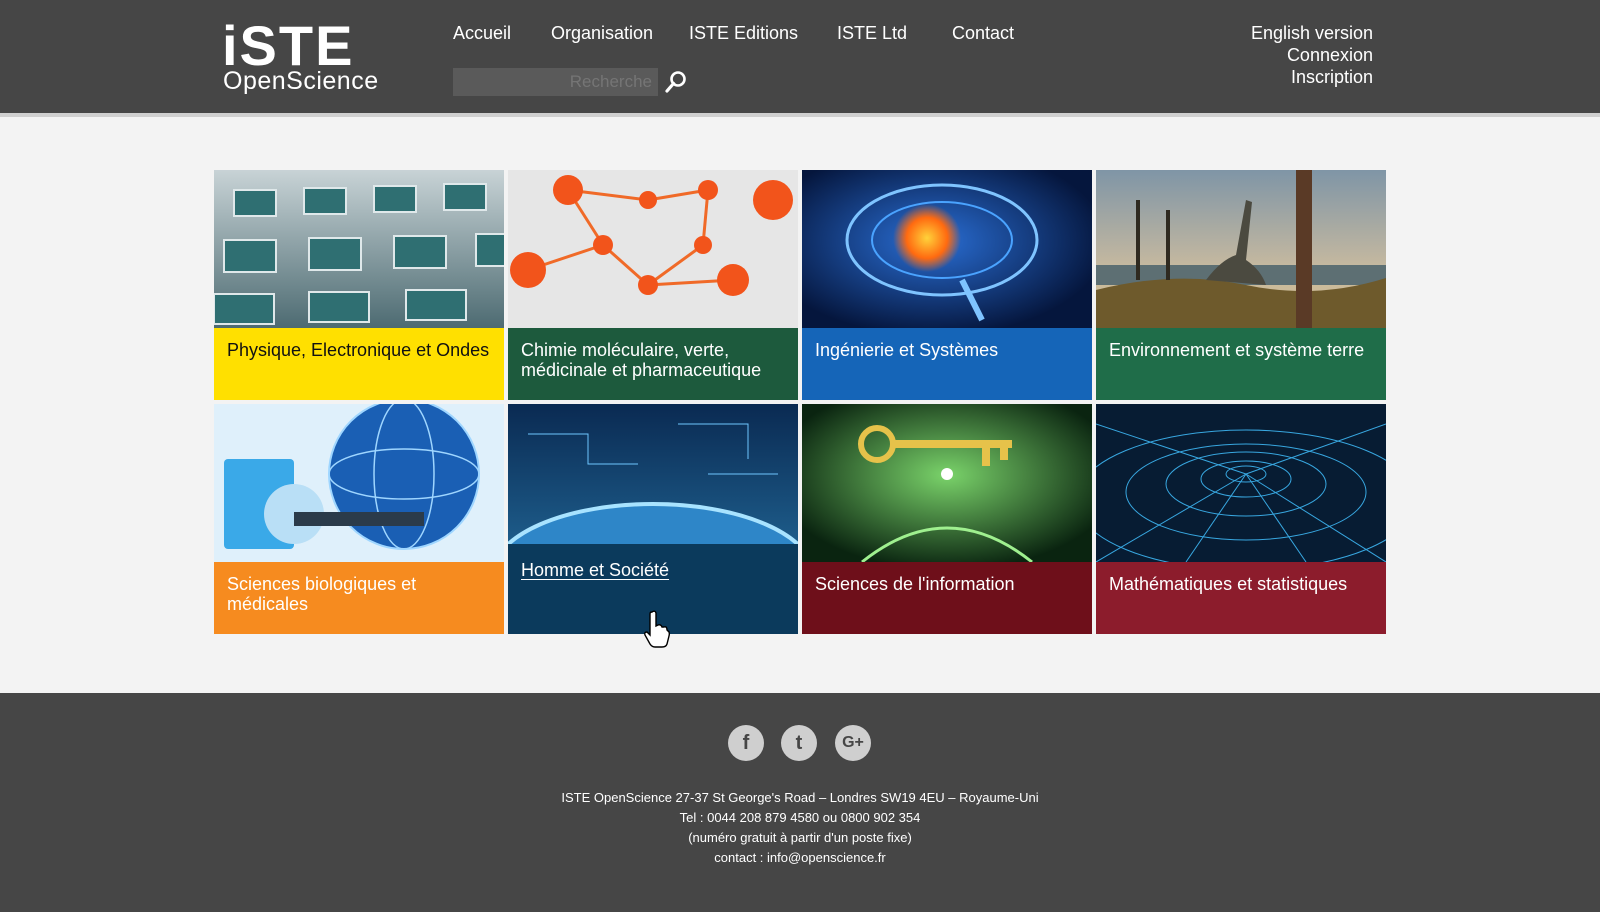 The image size is (1600, 912). I want to click on tile-mathematiques: Mathématiques et statistiques, so click(1241, 519).